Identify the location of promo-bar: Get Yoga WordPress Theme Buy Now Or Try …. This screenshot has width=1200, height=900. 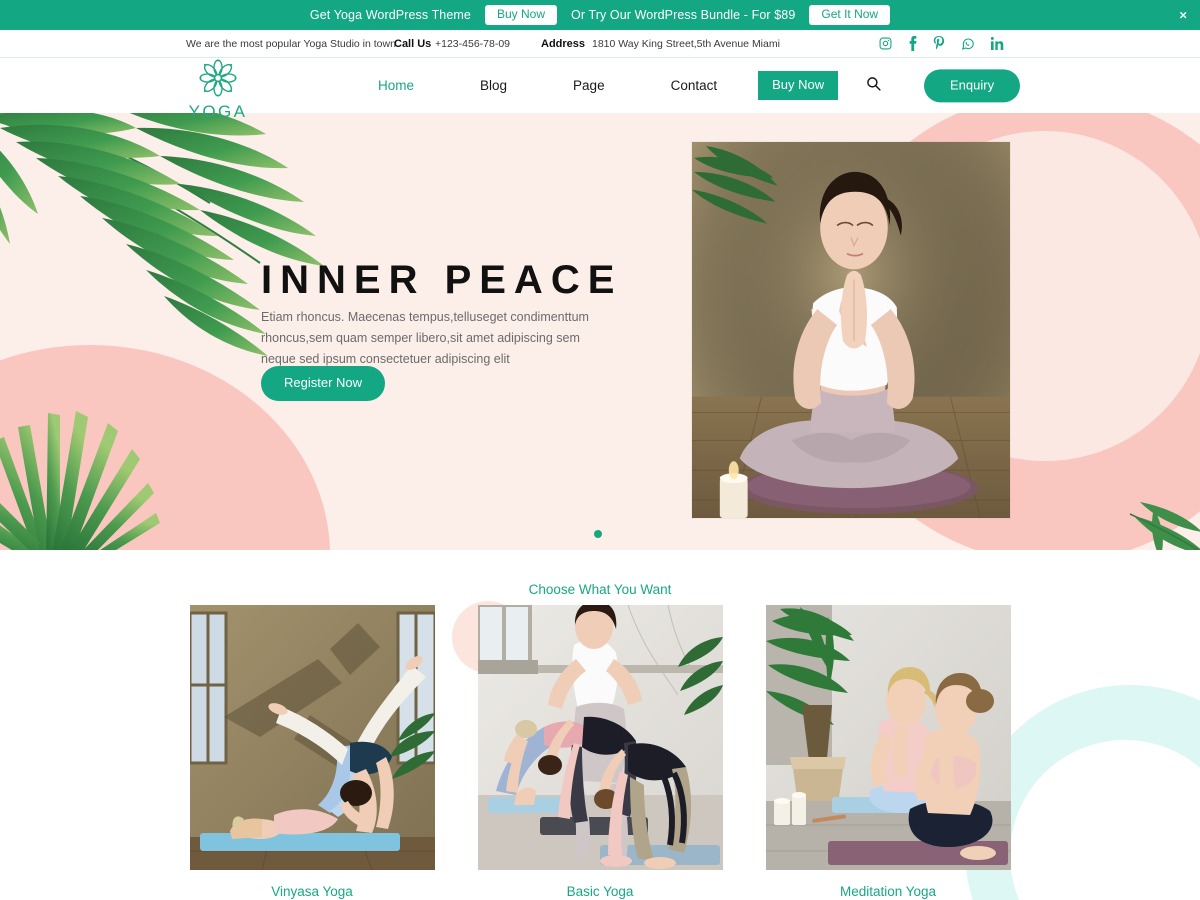
(600, 15).